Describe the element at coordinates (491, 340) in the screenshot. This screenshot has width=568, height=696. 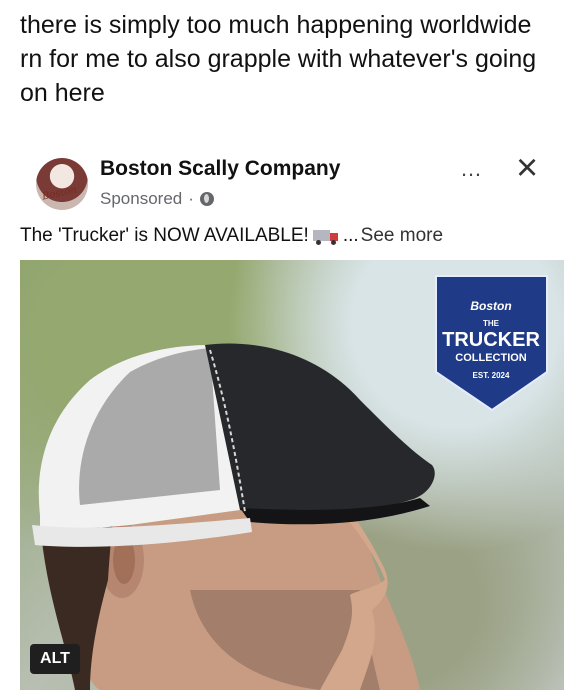
I see `badge-trucker: TRUCKER` at that location.